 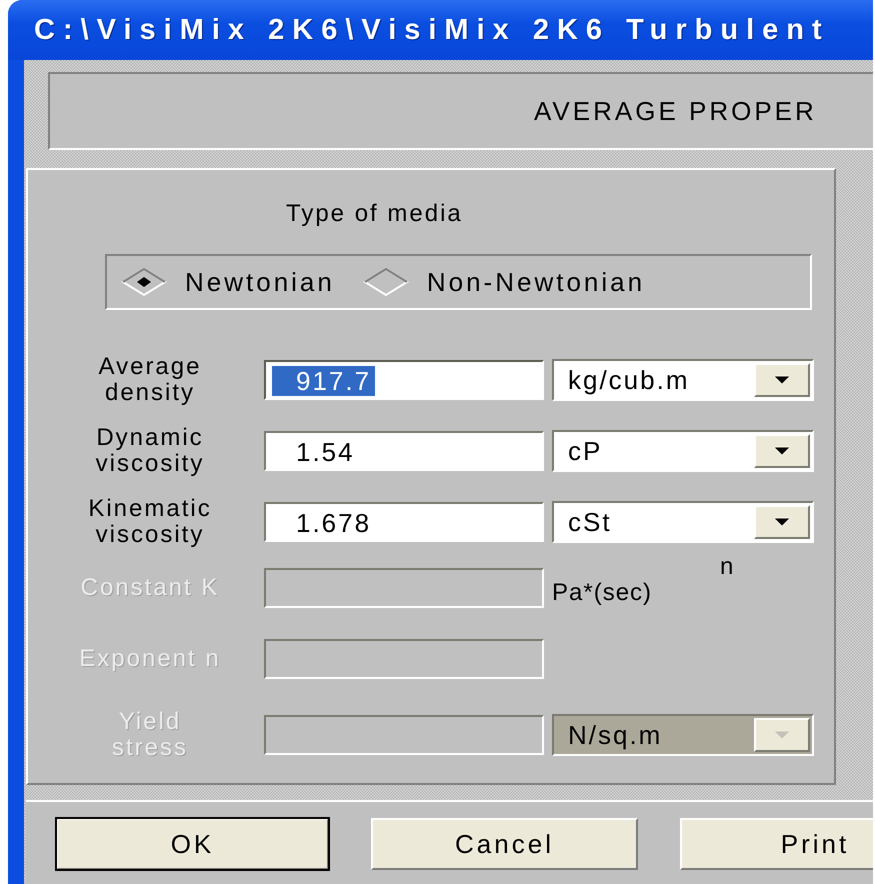 I want to click on group-label: Type of media, so click(x=374, y=214).